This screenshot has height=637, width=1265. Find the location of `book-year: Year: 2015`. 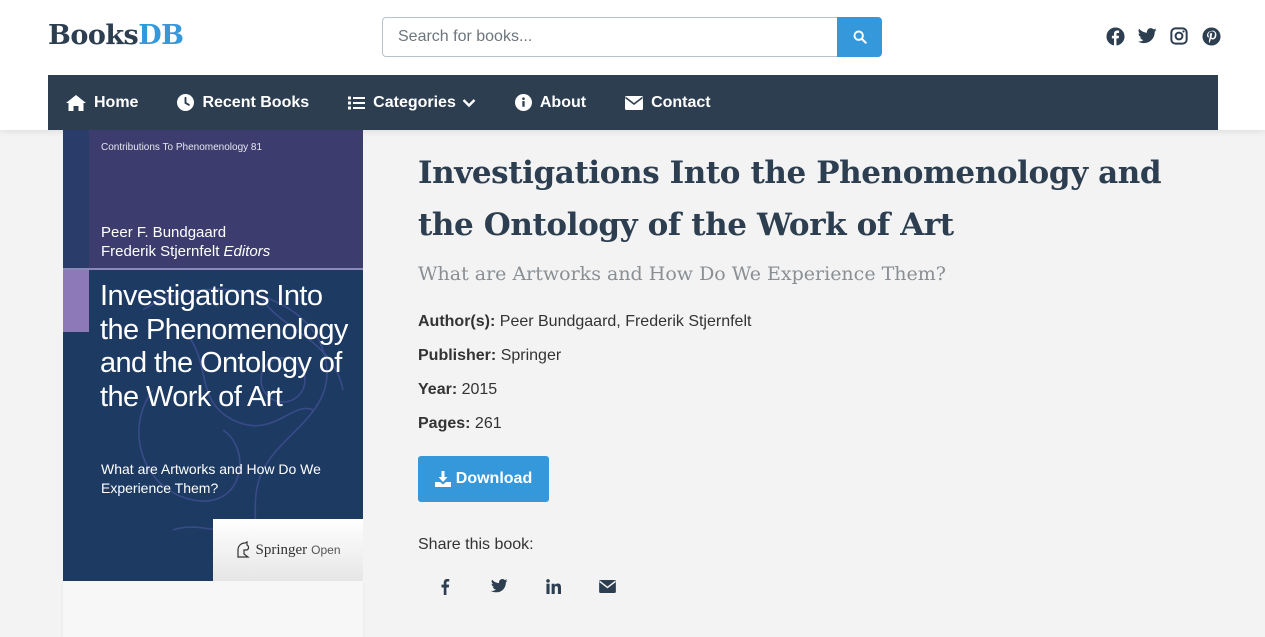

book-year: Year: 2015 is located at coordinates (457, 390).